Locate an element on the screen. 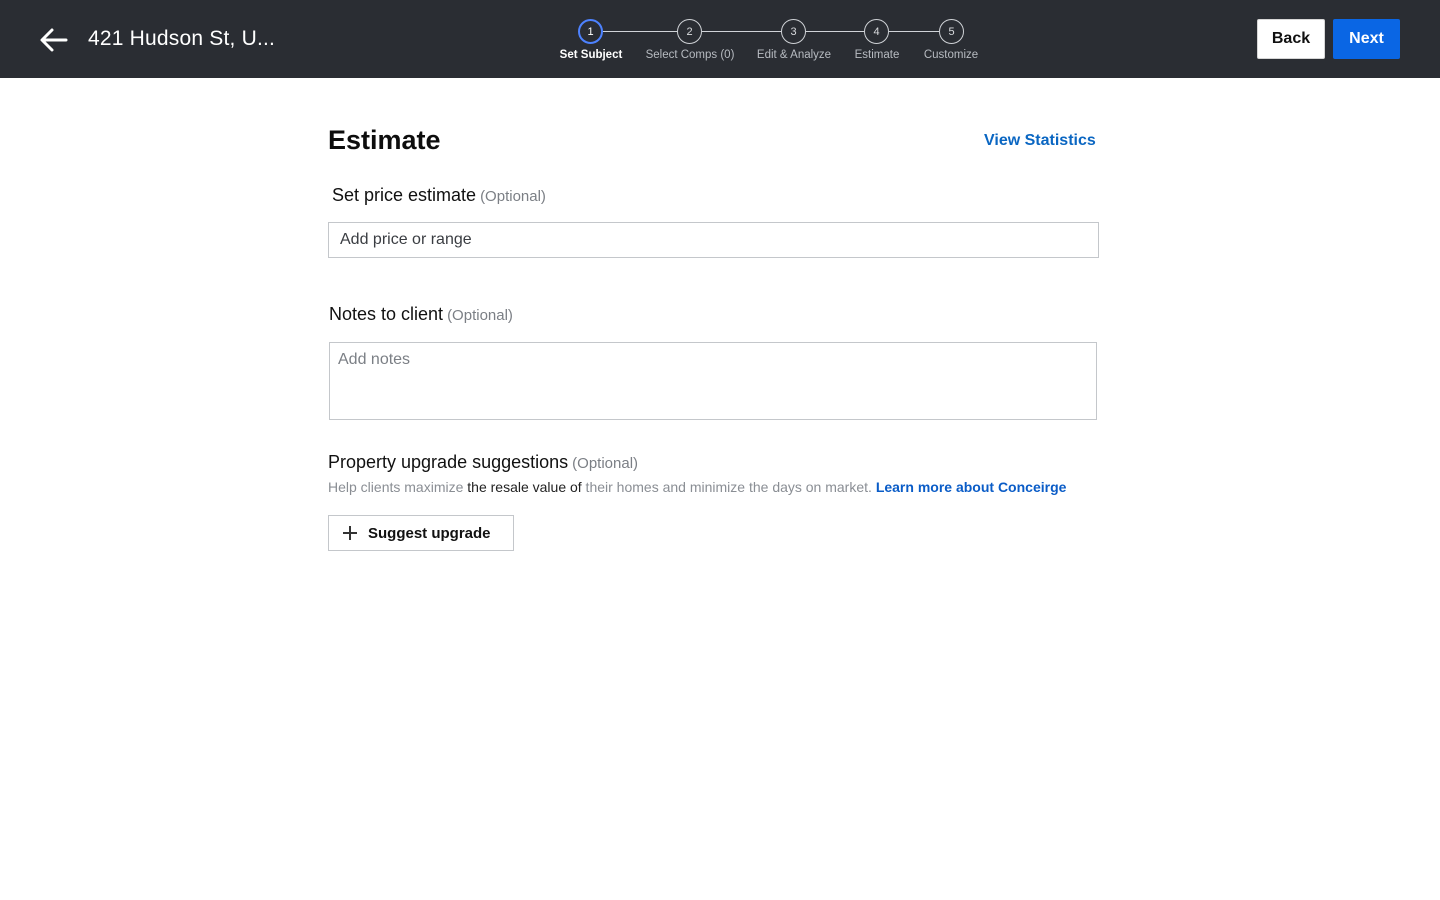 This screenshot has width=1440, height=900. price-estimate-label: Set price estimate (Optional) is located at coordinates (439, 195).